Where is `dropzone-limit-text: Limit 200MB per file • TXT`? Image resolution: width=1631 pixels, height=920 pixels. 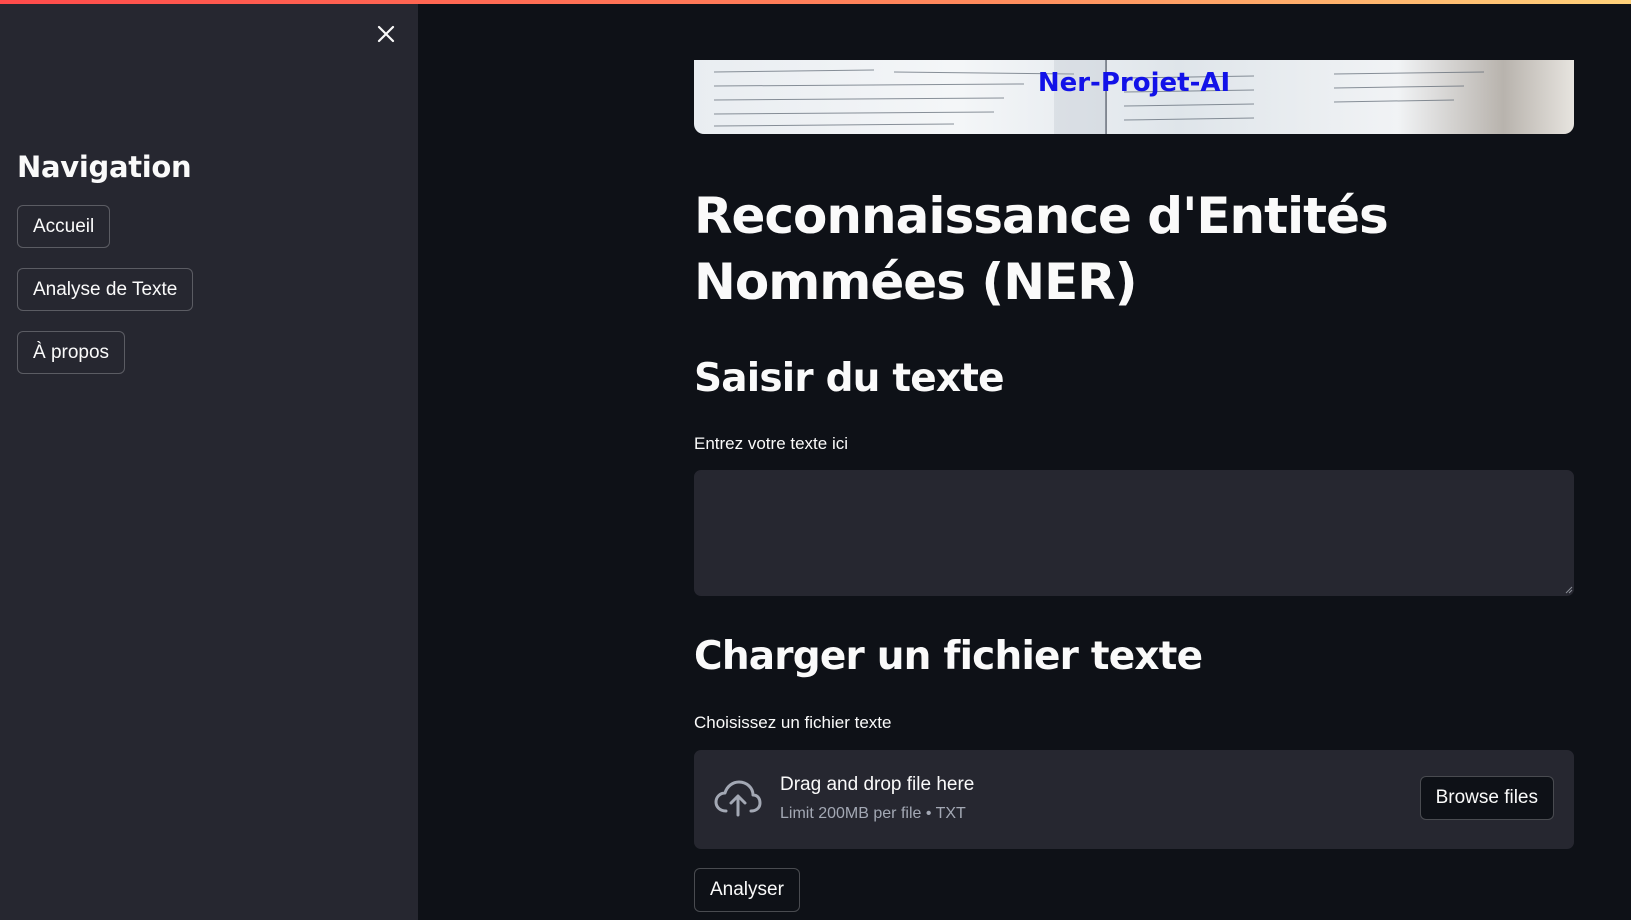 dropzone-limit-text: Limit 200MB per file • TXT is located at coordinates (873, 813).